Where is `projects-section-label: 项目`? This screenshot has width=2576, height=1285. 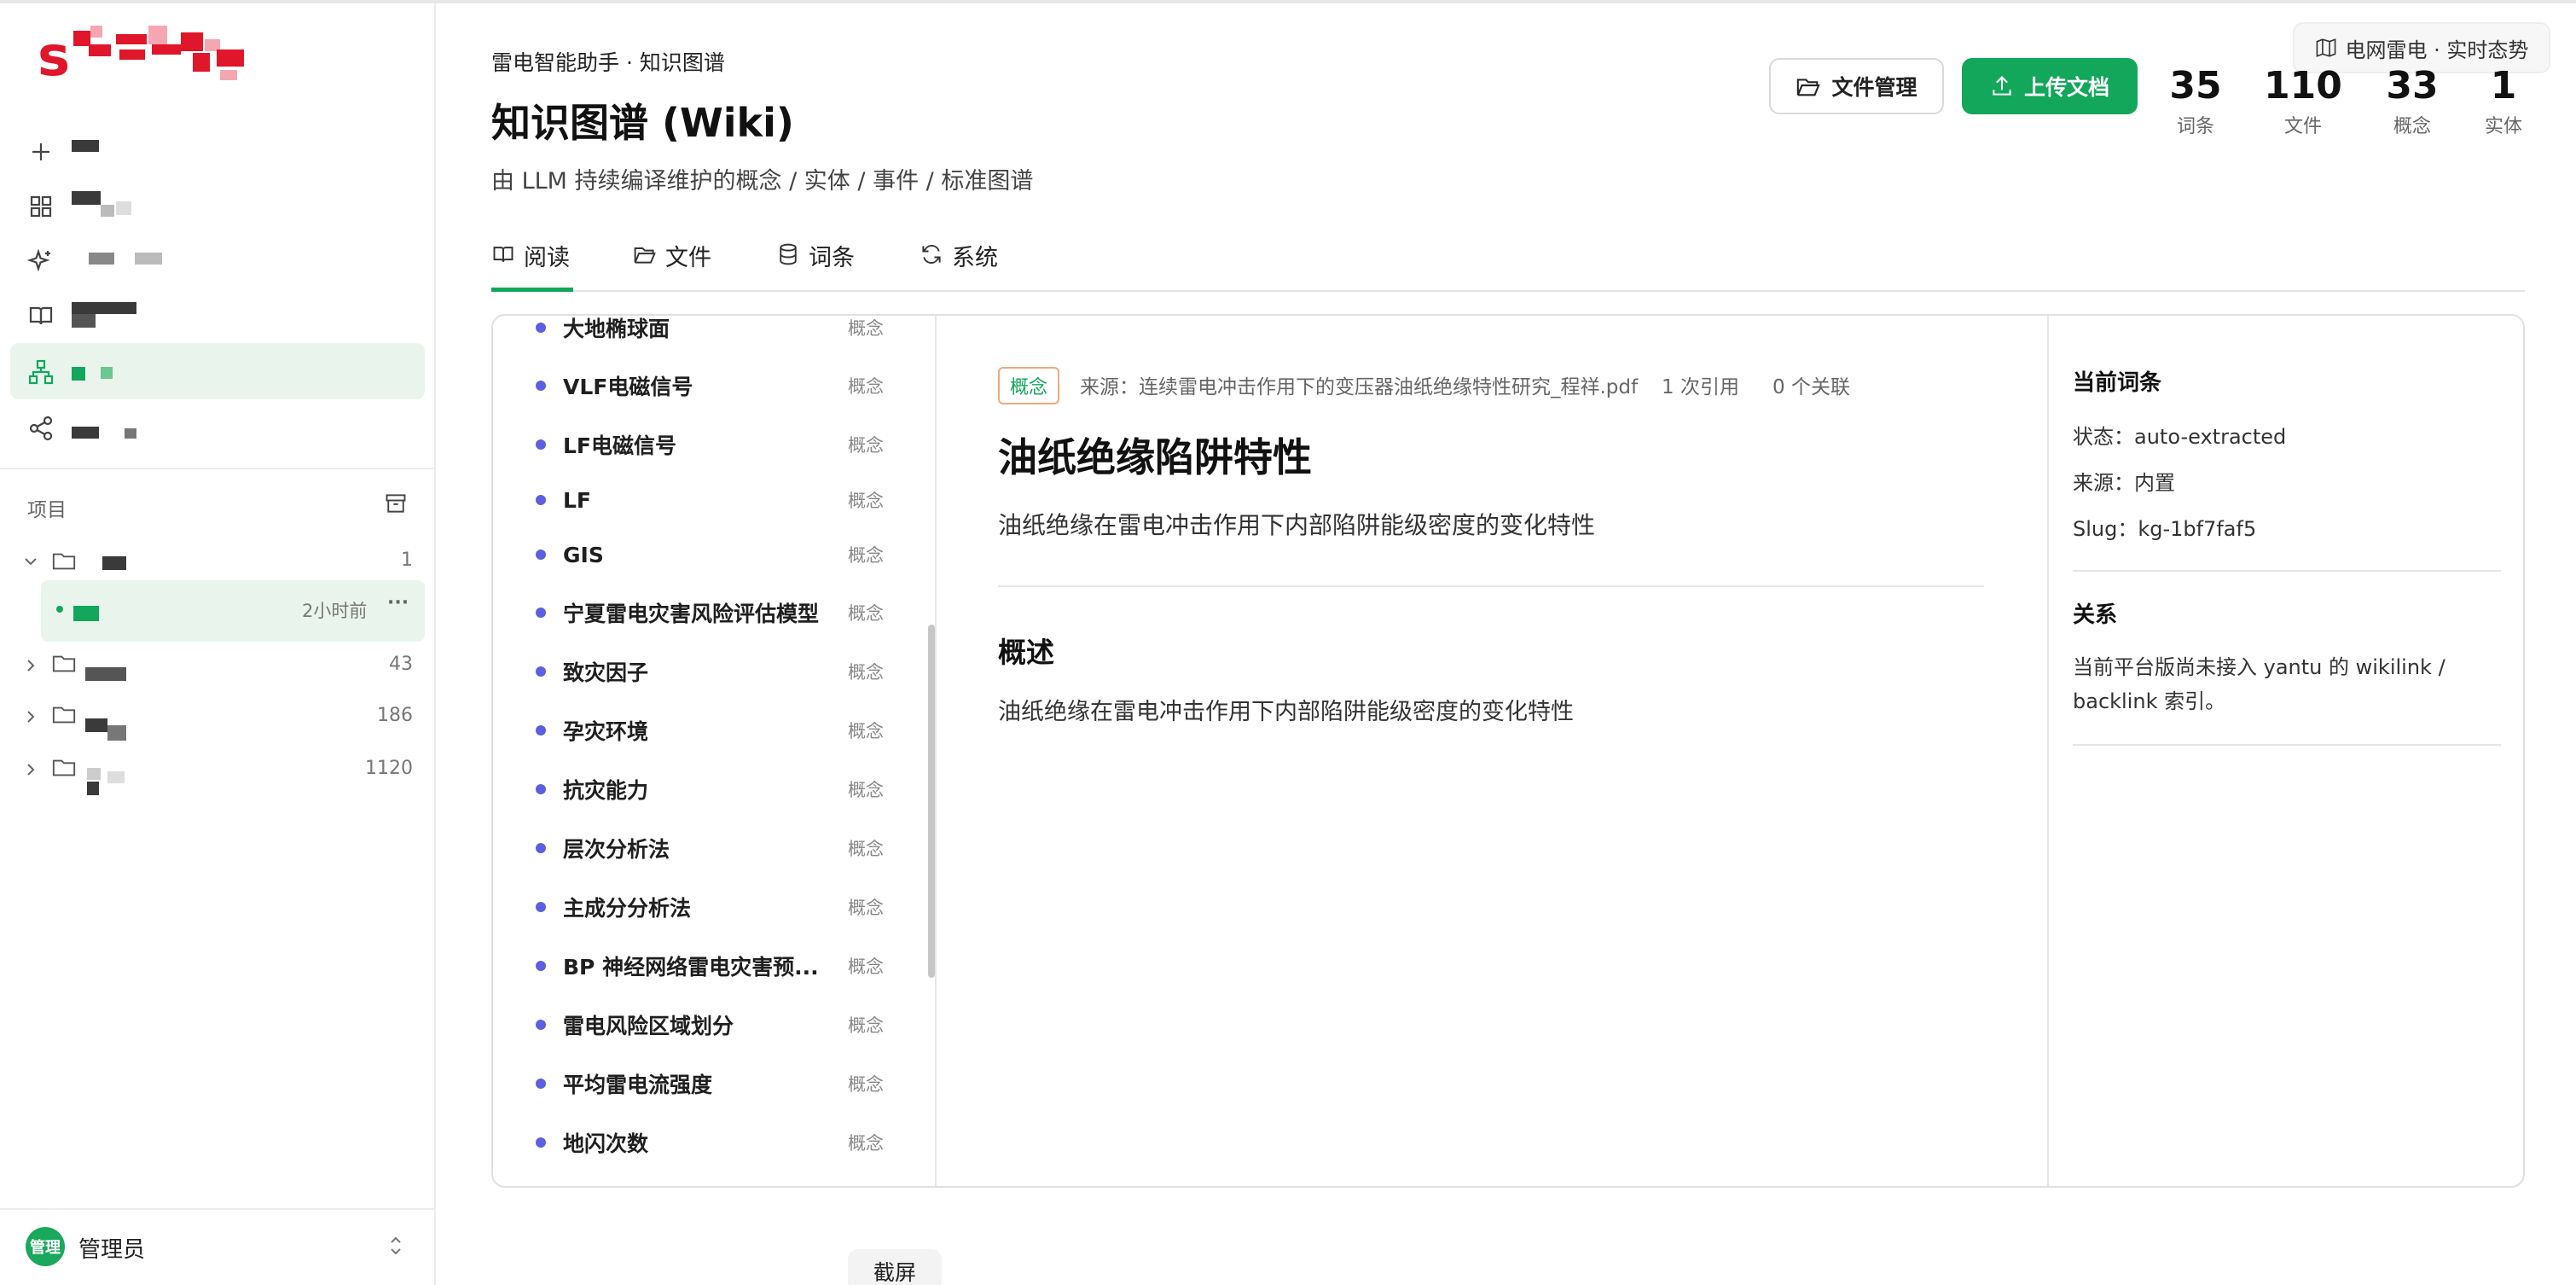
projects-section-label: 项目 is located at coordinates (47, 510).